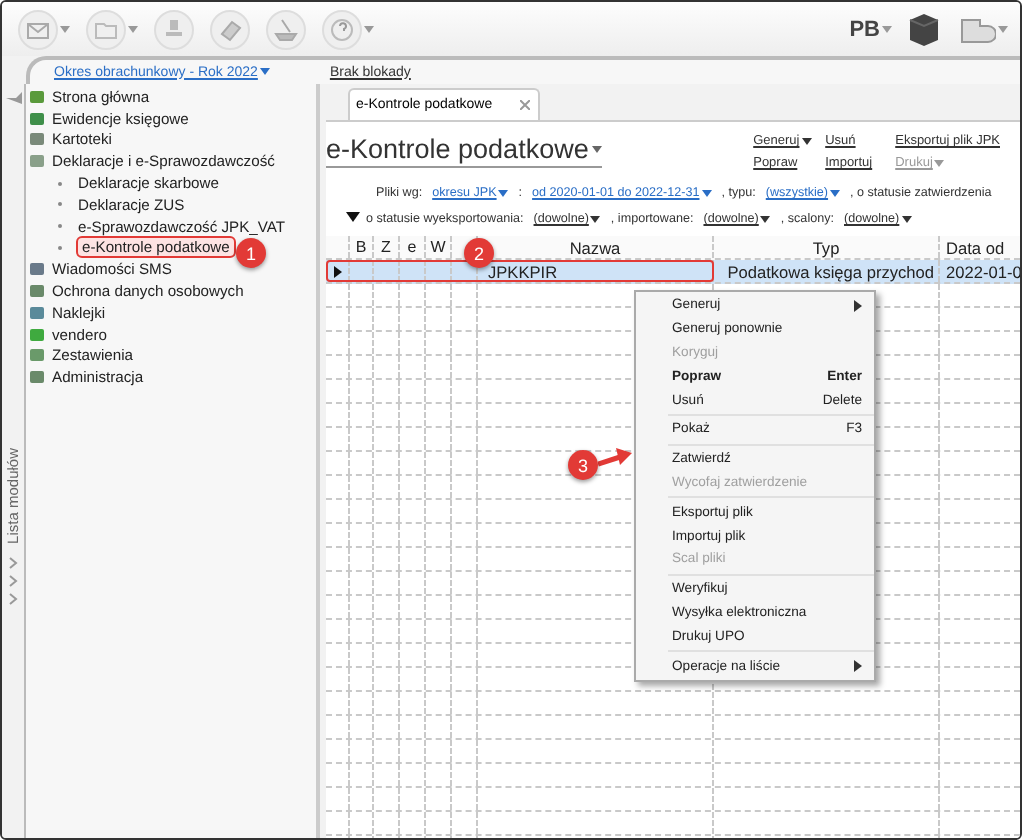  Describe the element at coordinates (174, 29) in the screenshot. I see `stamp-icon` at that location.